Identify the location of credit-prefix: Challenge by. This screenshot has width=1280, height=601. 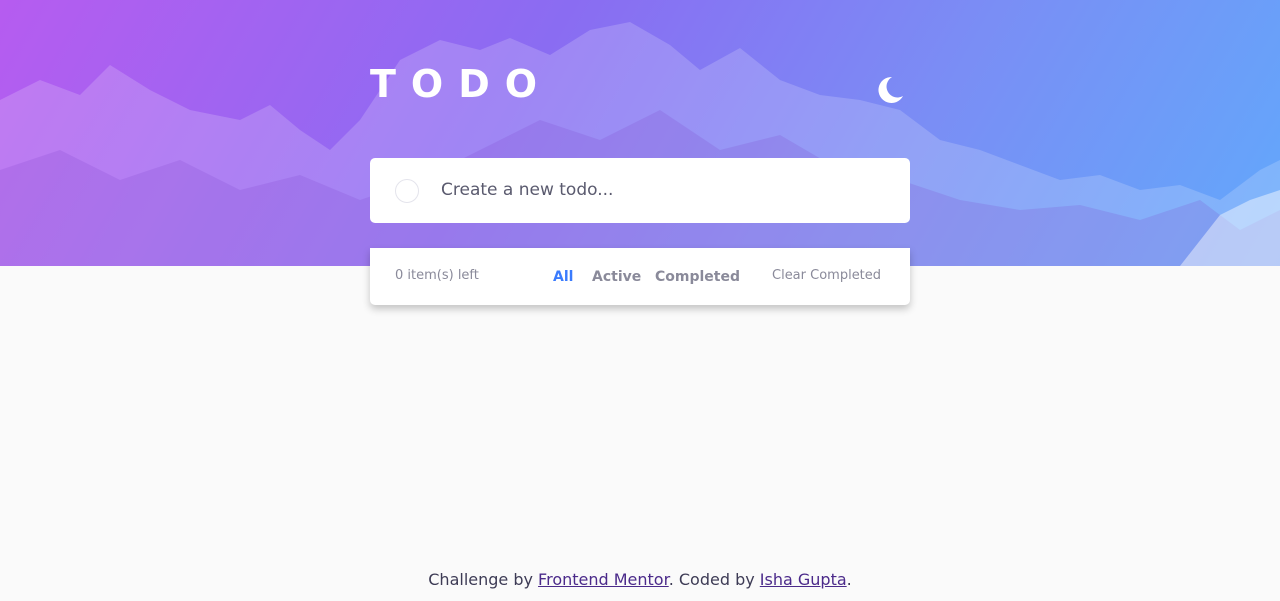
(483, 579).